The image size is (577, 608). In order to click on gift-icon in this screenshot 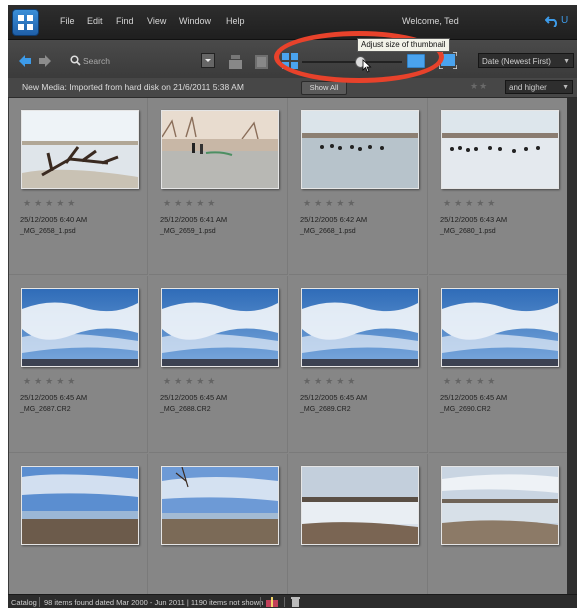, I will do `click(272, 602)`.